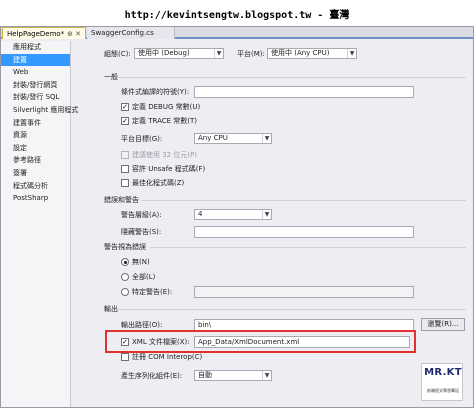 This screenshot has width=474, height=408. What do you see at coordinates (35, 135) in the screenshot?
I see `sidebar-item-resources: 資源` at bounding box center [35, 135].